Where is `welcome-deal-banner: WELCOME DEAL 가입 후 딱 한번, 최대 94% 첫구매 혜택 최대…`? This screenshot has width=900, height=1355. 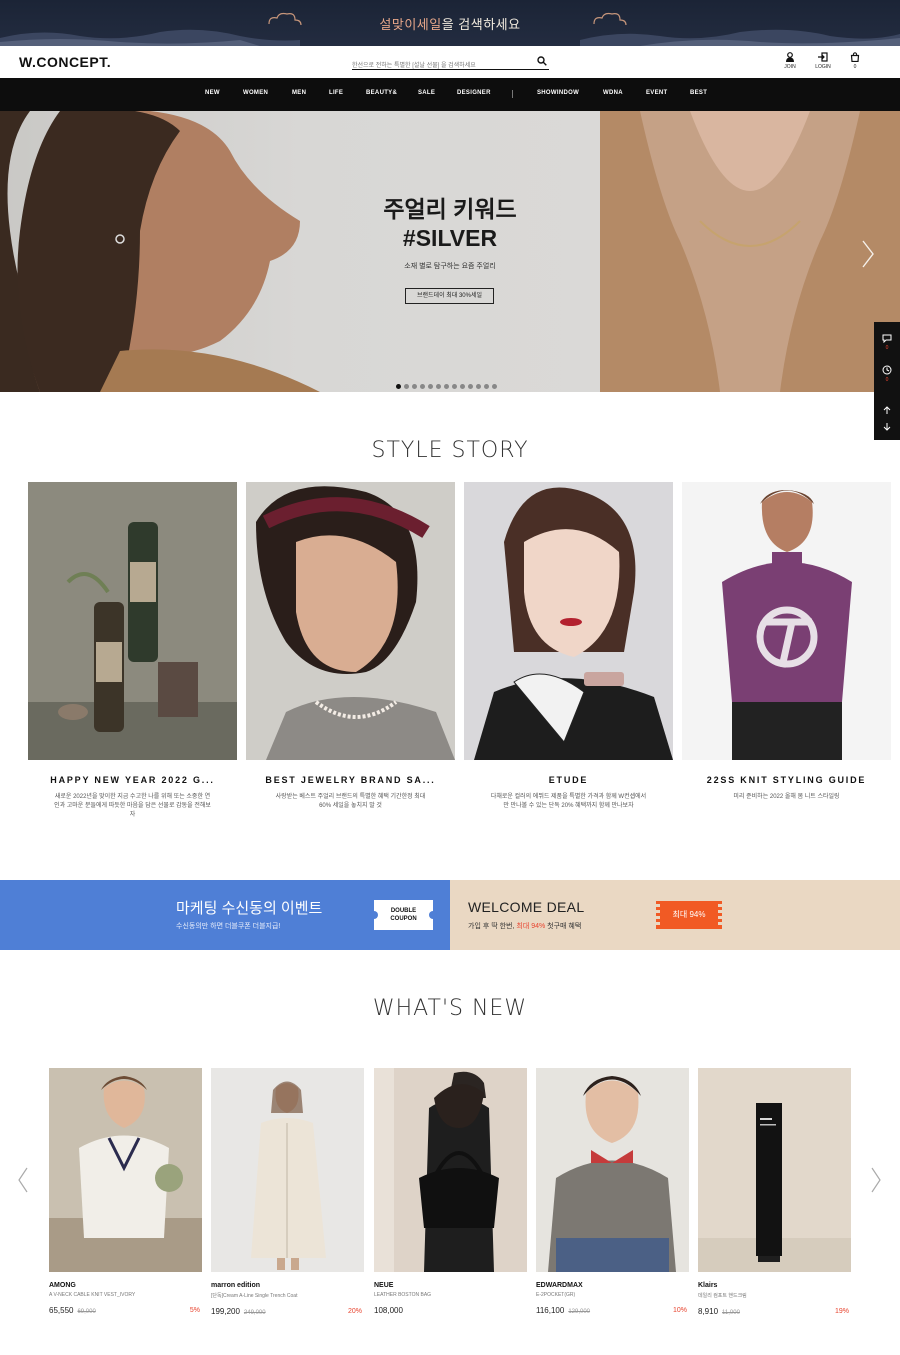 welcome-deal-banner: WELCOME DEAL 가입 후 딱 한번, 최대 94% 첫구매 혜택 최대… is located at coordinates (675, 915).